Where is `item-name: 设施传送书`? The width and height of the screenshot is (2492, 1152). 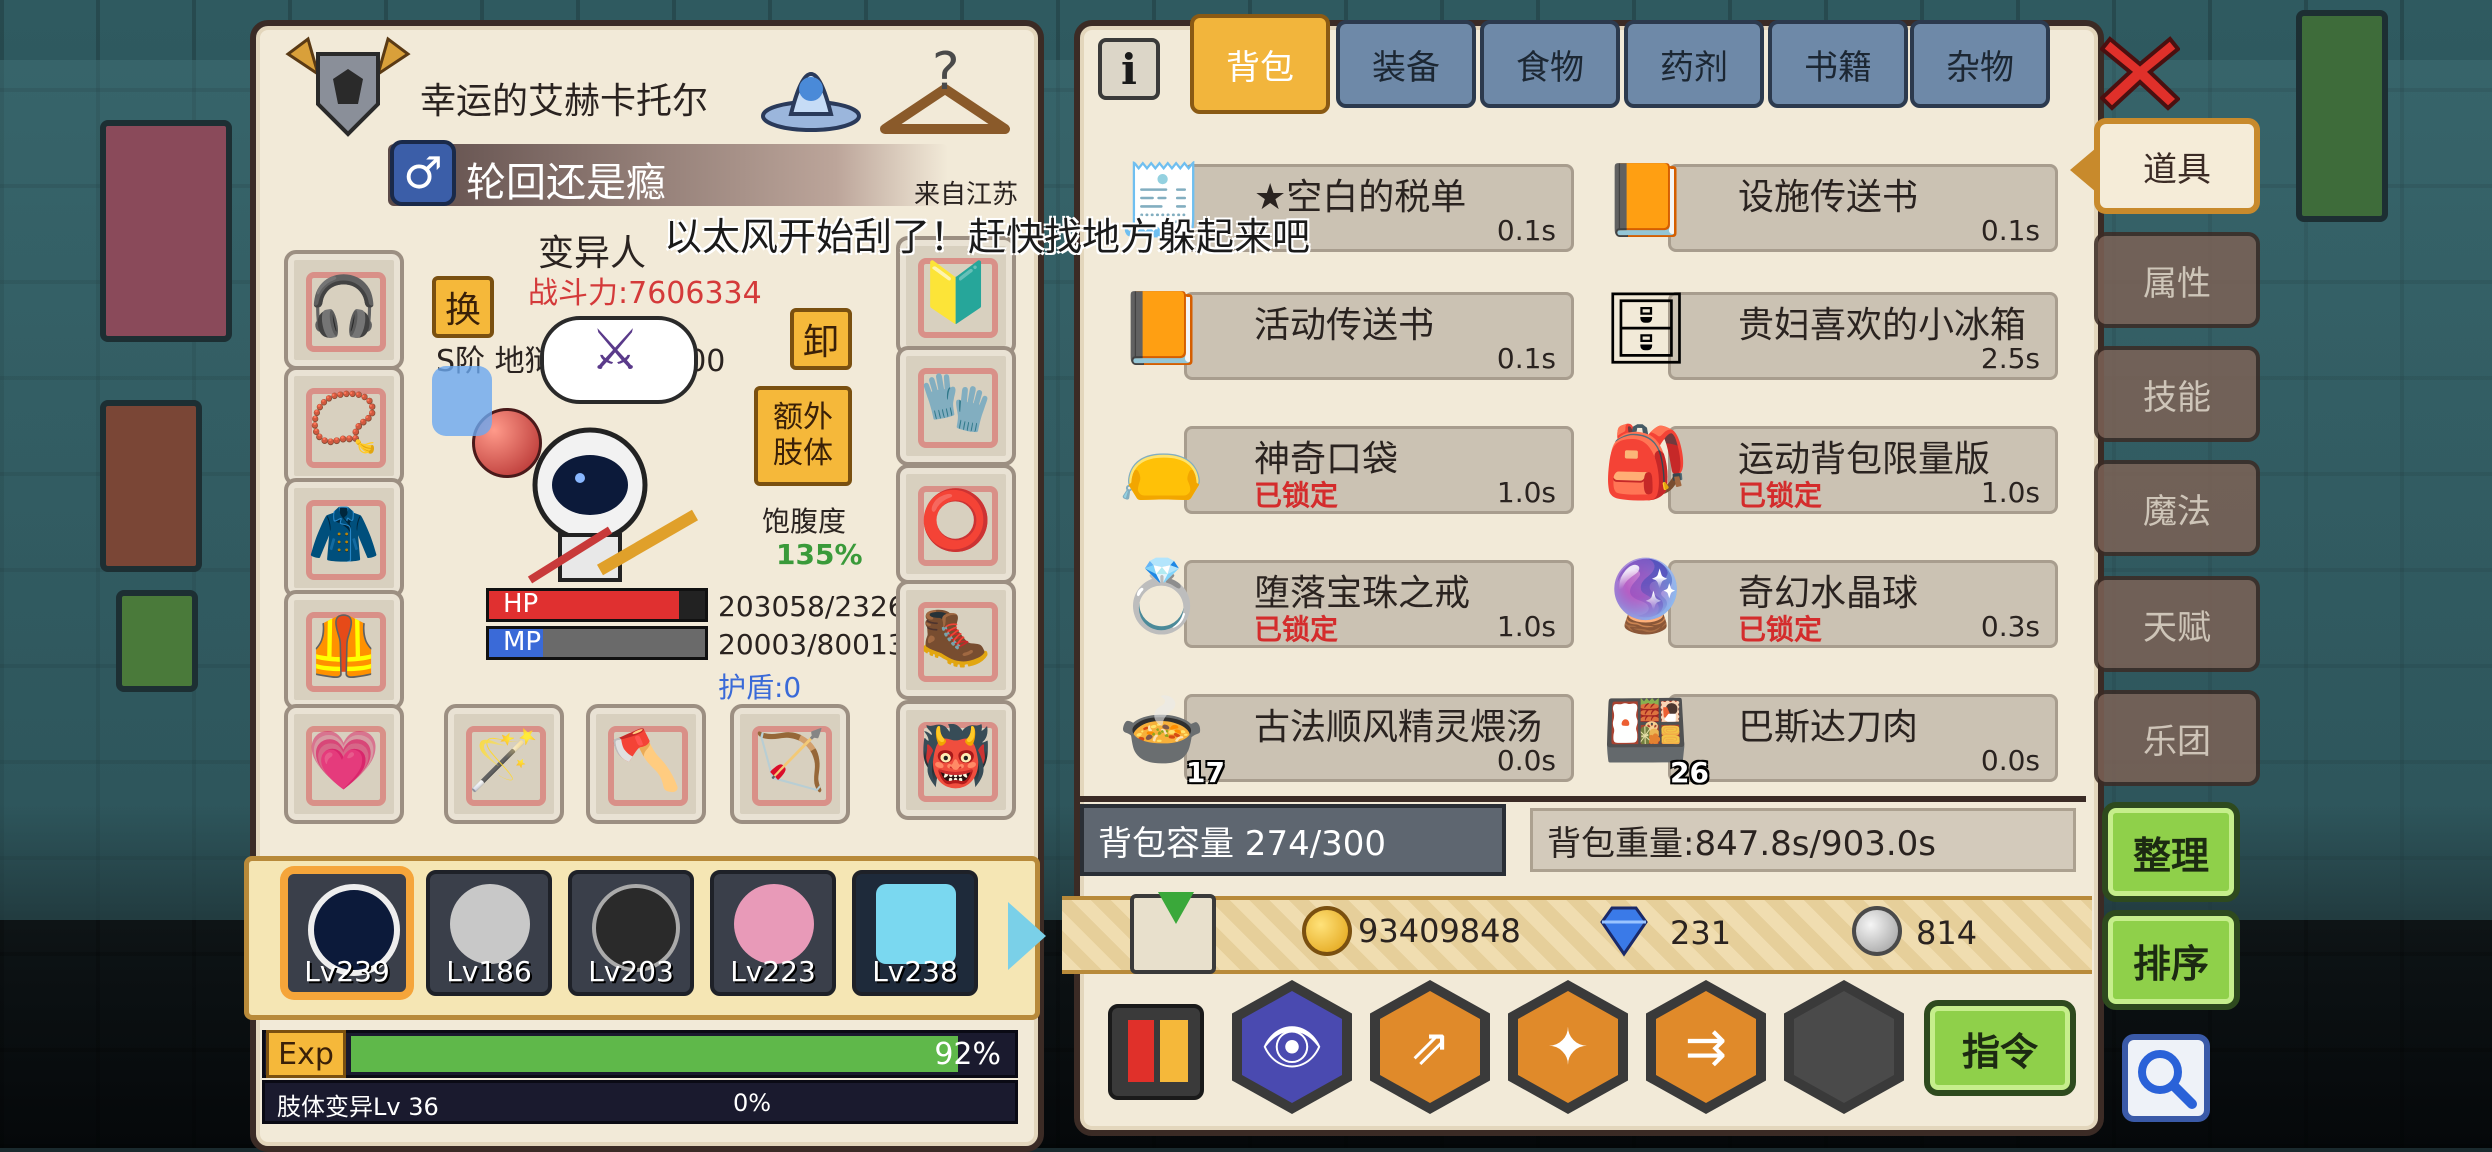
item-name: 设施传送书 is located at coordinates (1828, 197).